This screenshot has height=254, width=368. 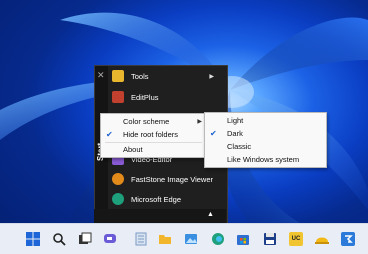 I want to click on store-icon, so click(x=243, y=239).